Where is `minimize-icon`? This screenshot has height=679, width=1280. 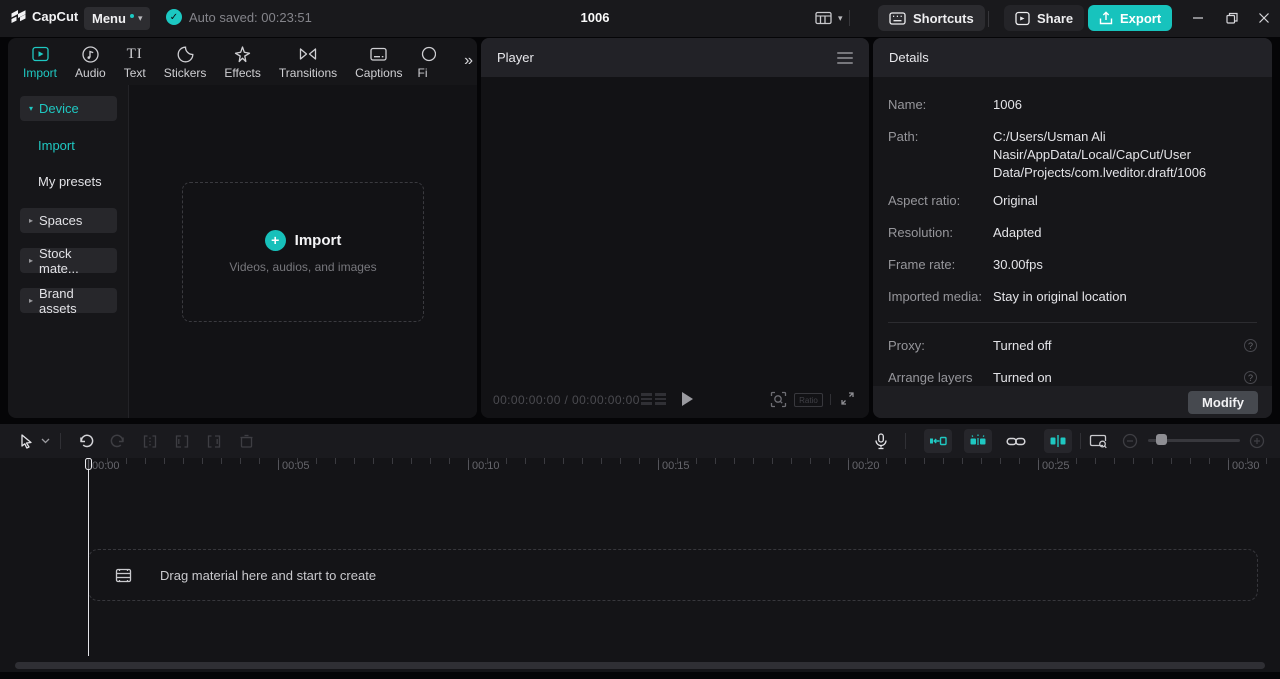
minimize-icon is located at coordinates (1198, 18).